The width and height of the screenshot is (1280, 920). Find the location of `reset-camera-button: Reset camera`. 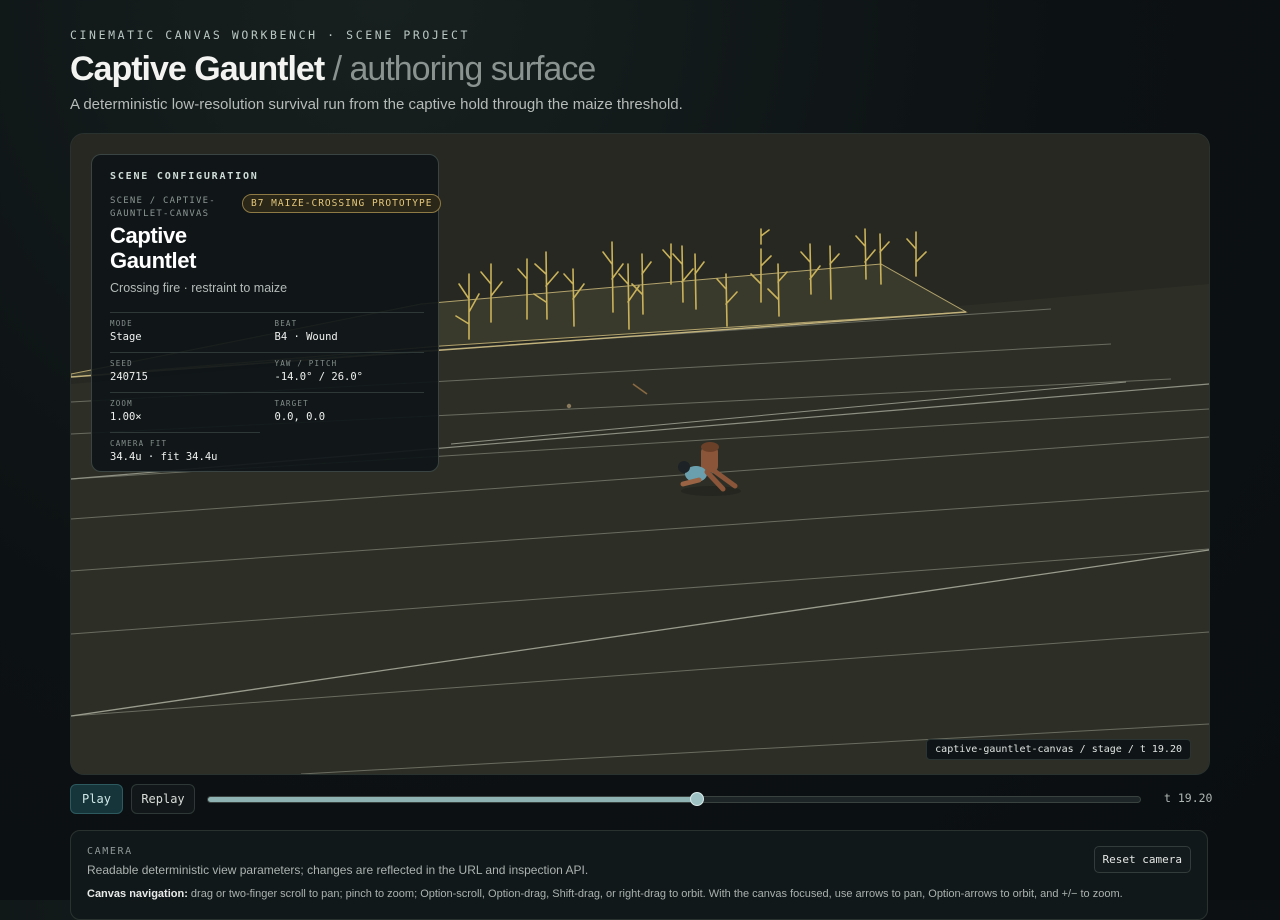

reset-camera-button: Reset camera is located at coordinates (1142, 859).